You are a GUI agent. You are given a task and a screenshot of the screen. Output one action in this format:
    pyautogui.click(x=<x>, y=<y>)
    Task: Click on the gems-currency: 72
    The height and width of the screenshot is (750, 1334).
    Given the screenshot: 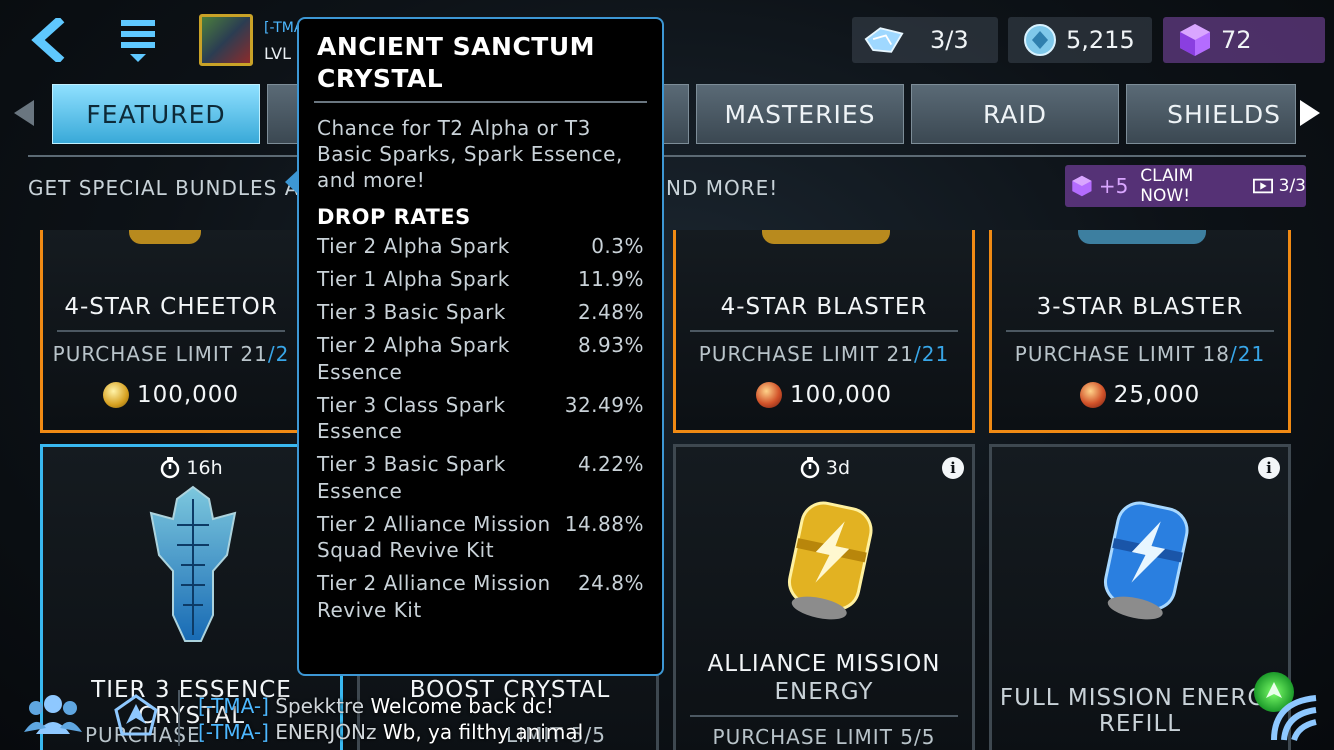 What is the action you would take?
    pyautogui.click(x=1244, y=40)
    